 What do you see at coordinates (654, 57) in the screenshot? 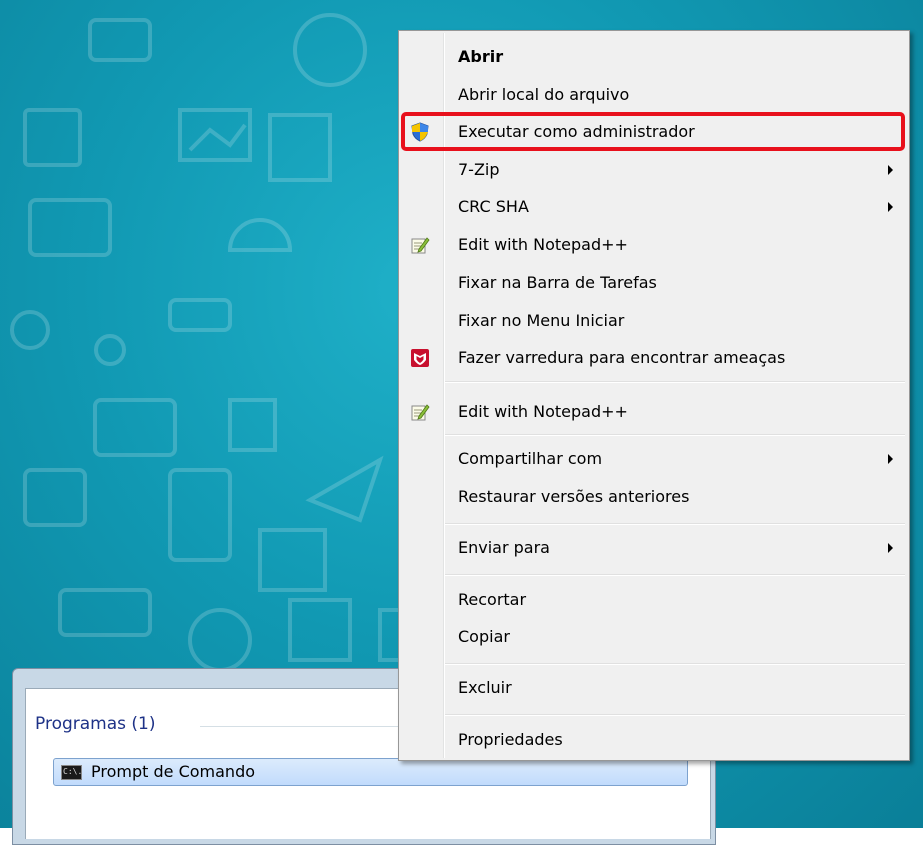
I see `menu-item-abrir: Abrir` at bounding box center [654, 57].